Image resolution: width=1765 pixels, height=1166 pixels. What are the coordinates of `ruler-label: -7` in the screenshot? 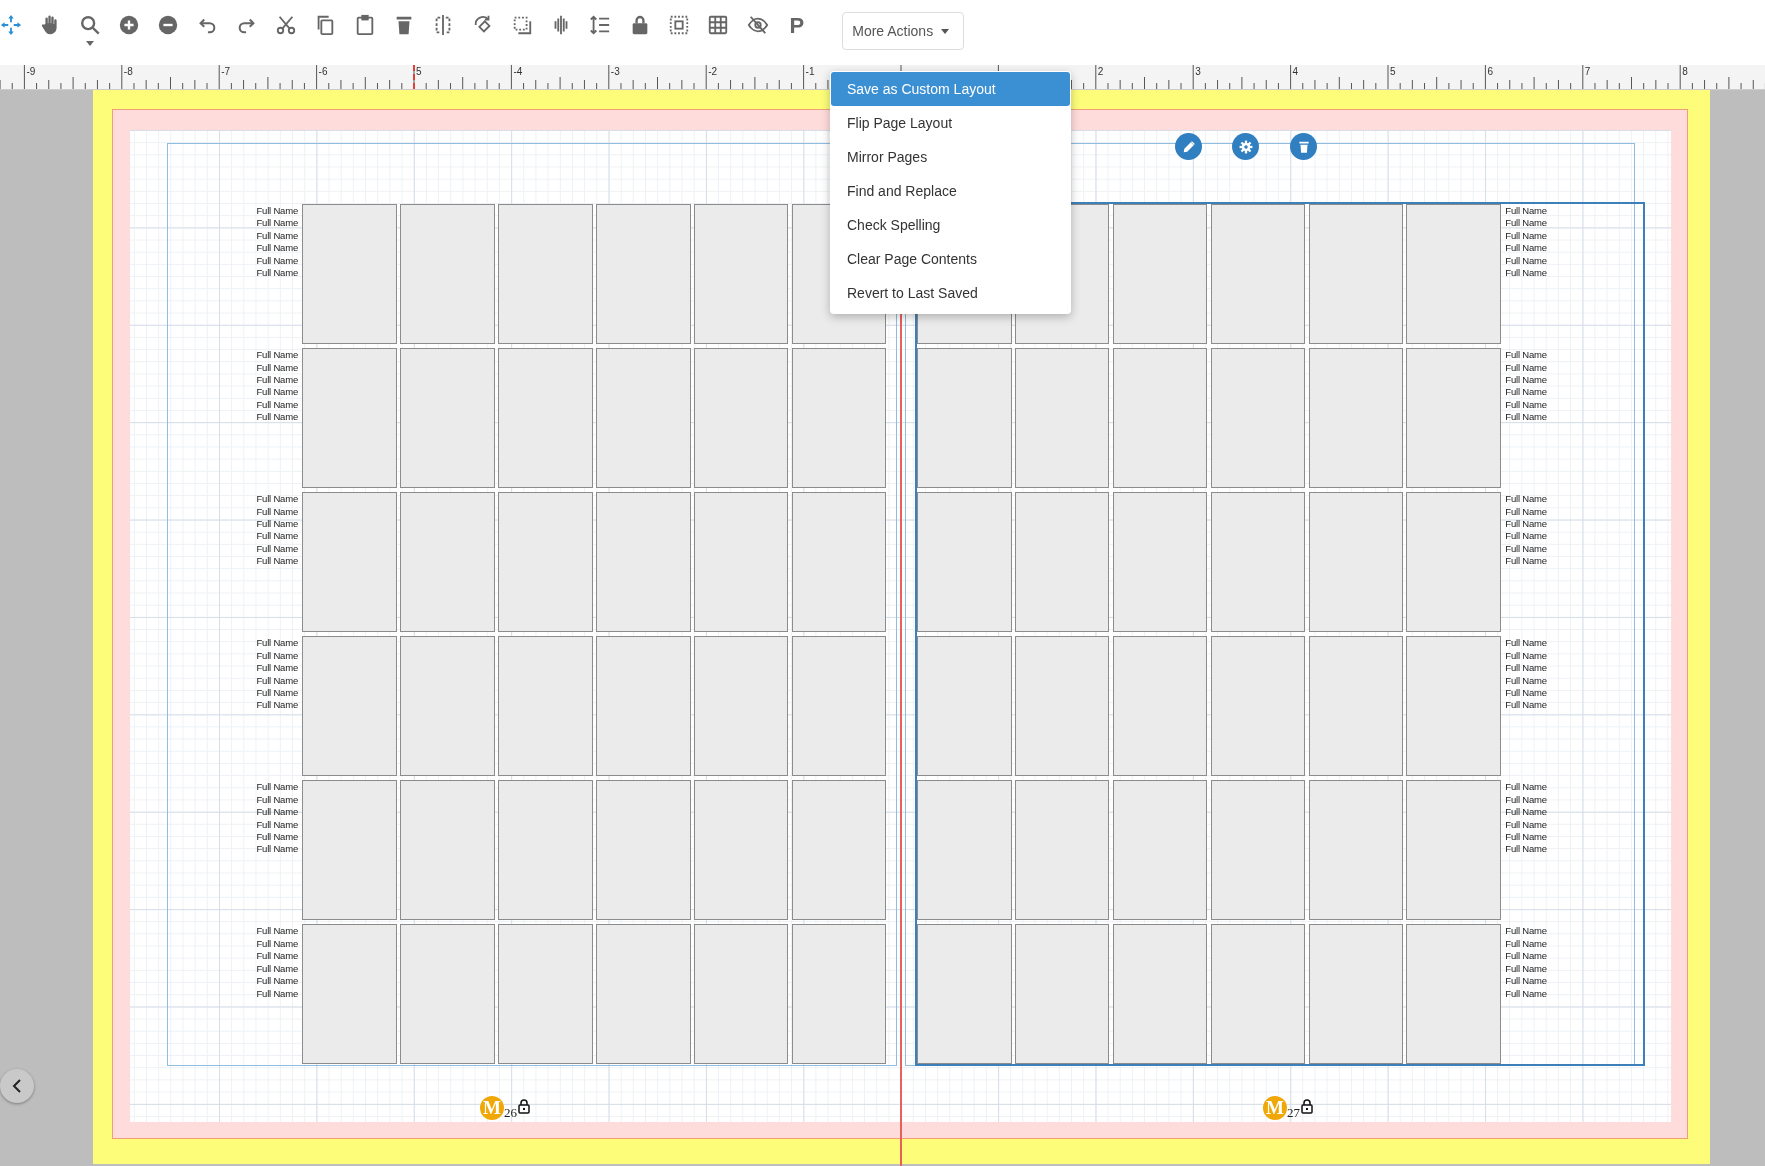 It's located at (226, 71).